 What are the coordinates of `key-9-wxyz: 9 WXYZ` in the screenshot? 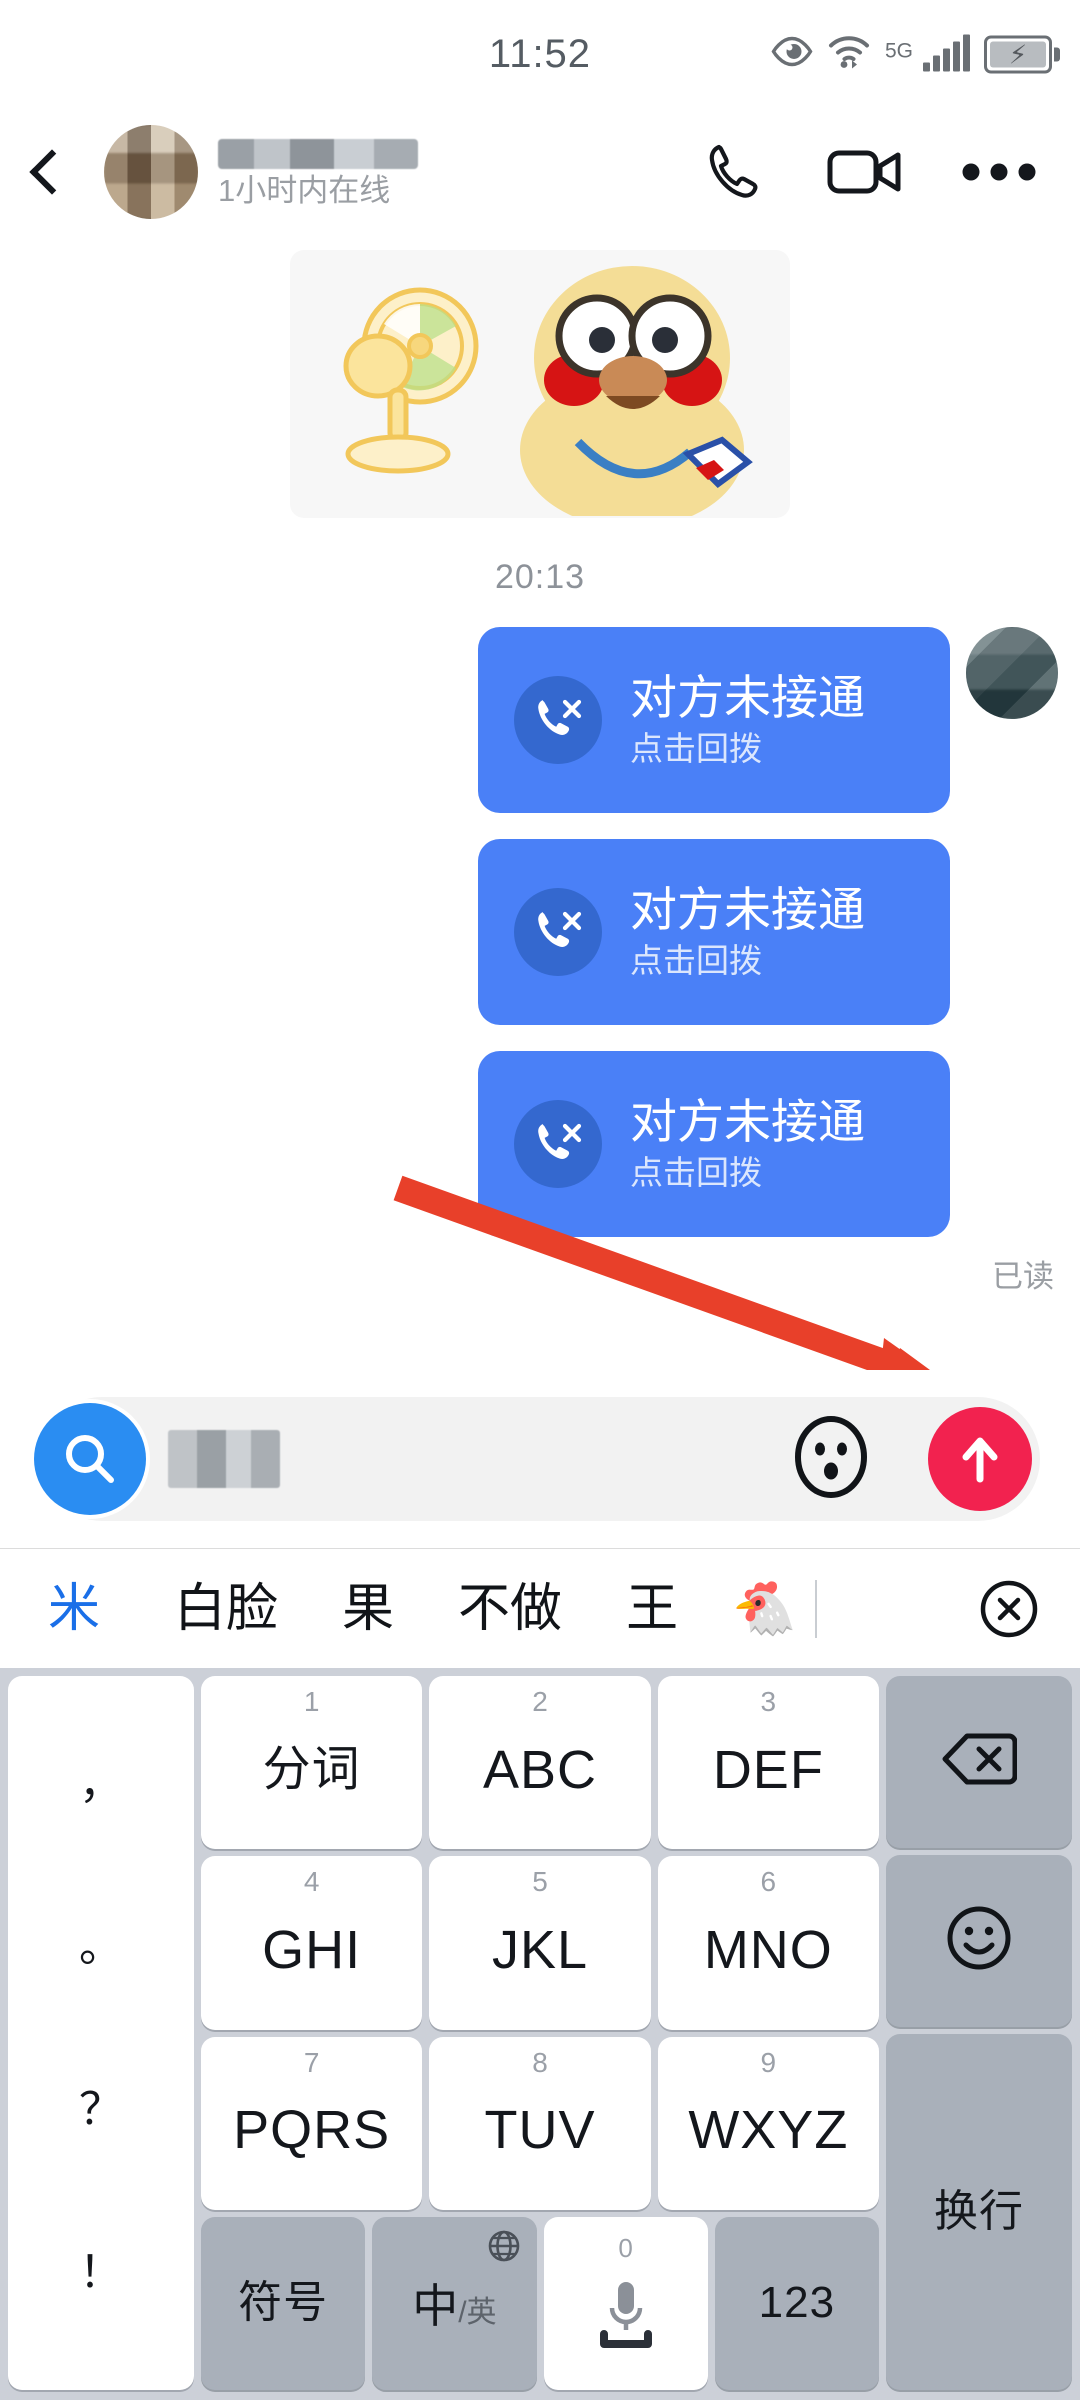 It's located at (768, 2123).